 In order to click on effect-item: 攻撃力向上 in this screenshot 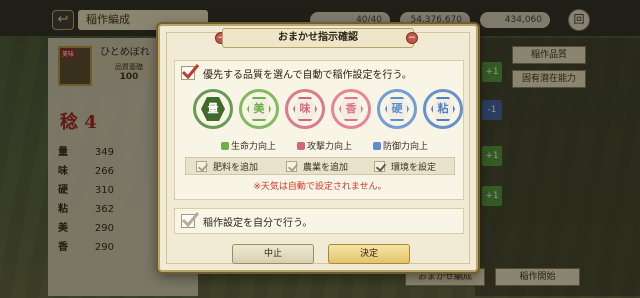, I will do `click(324, 145)`.